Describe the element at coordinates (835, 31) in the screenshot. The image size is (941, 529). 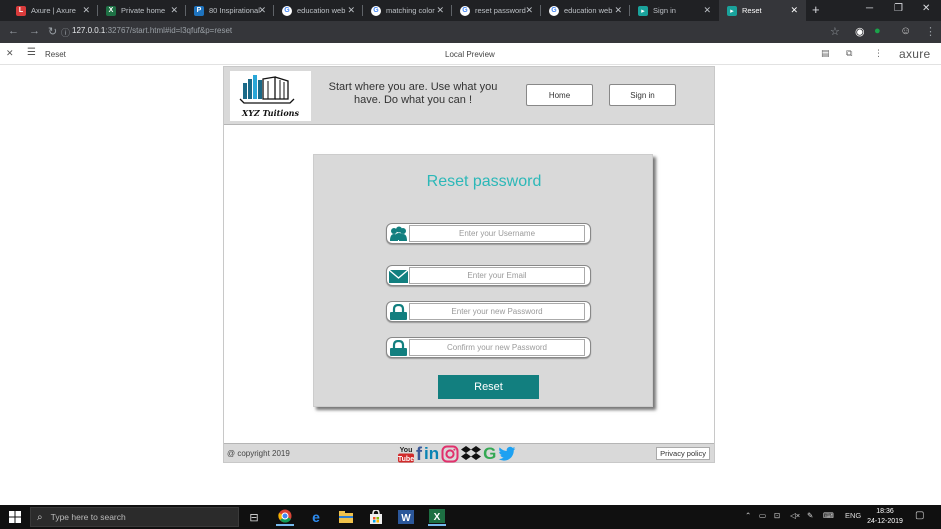
I see `bookmark-star-icon: ☆` at that location.